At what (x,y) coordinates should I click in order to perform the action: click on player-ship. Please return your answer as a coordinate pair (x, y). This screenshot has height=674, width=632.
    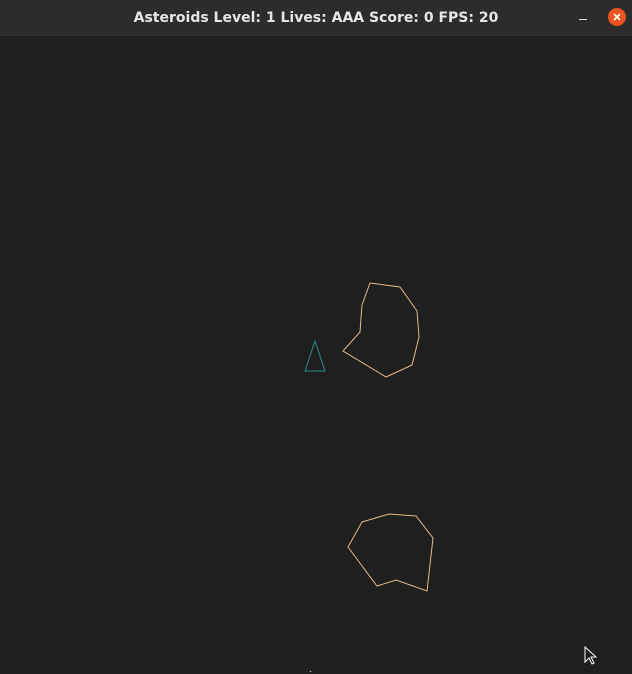
    Looking at the image, I should click on (315, 355).